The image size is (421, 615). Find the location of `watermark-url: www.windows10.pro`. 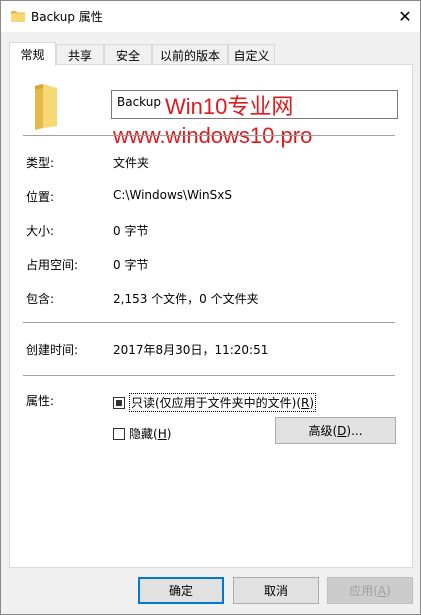

watermark-url: www.windows10.pro is located at coordinates (213, 135).